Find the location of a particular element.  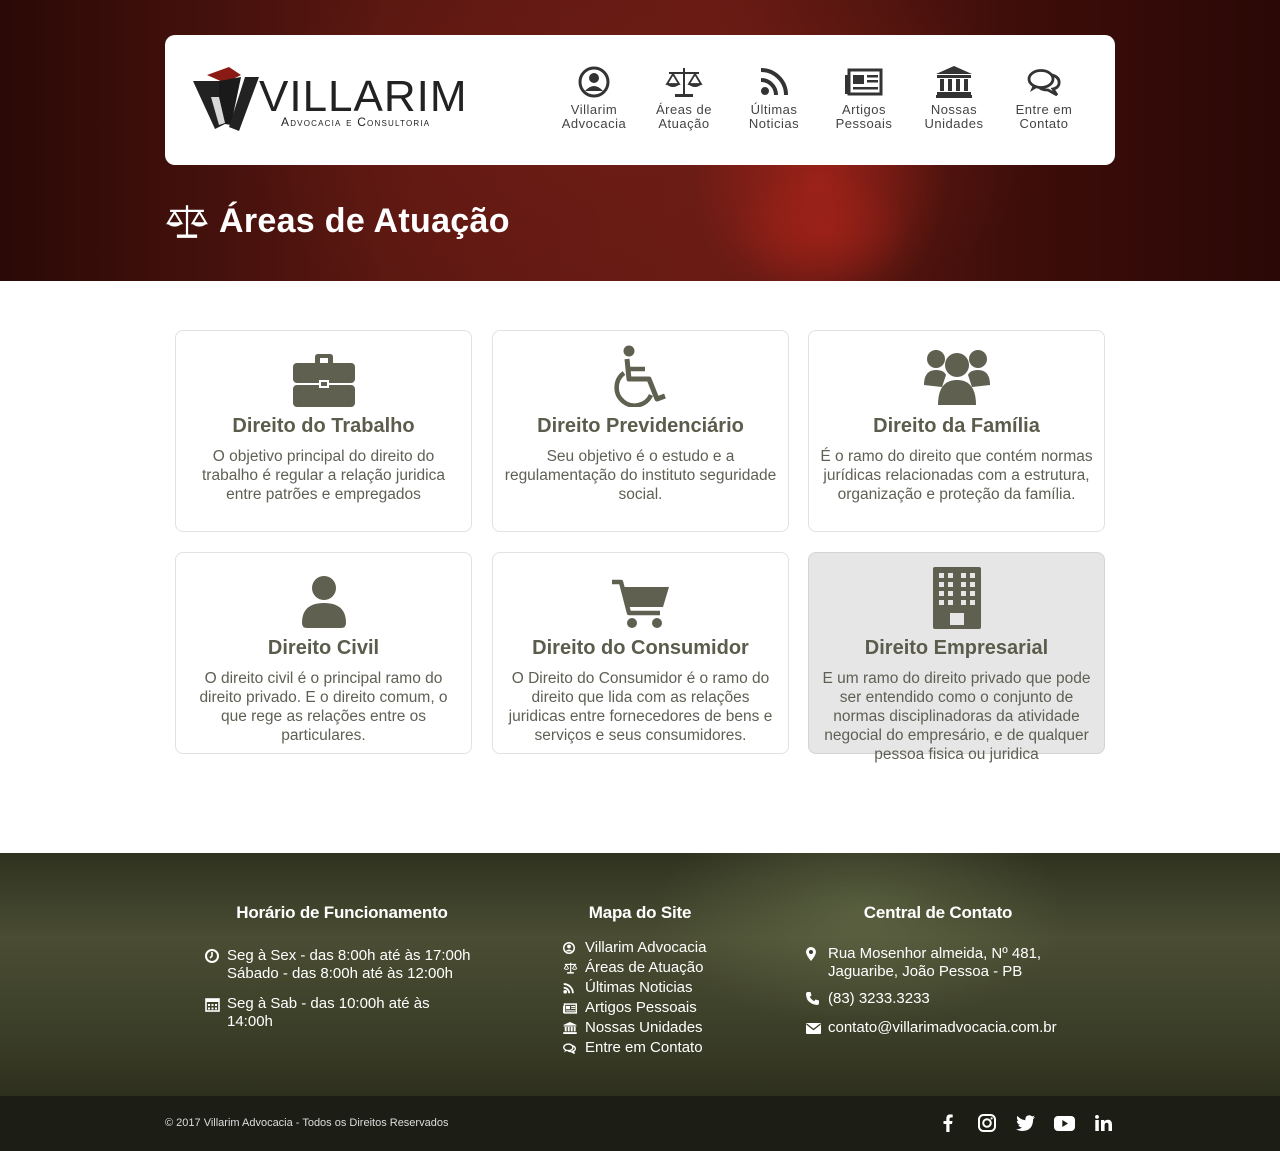

sitemap-link-villarim-advocacia: Villarim Advocacia is located at coordinates (651, 949).